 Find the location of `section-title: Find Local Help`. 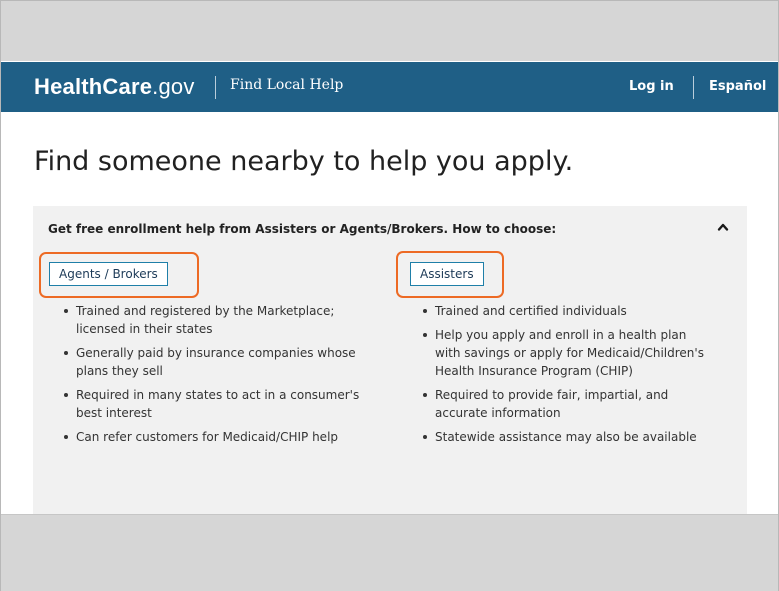

section-title: Find Local Help is located at coordinates (287, 85).